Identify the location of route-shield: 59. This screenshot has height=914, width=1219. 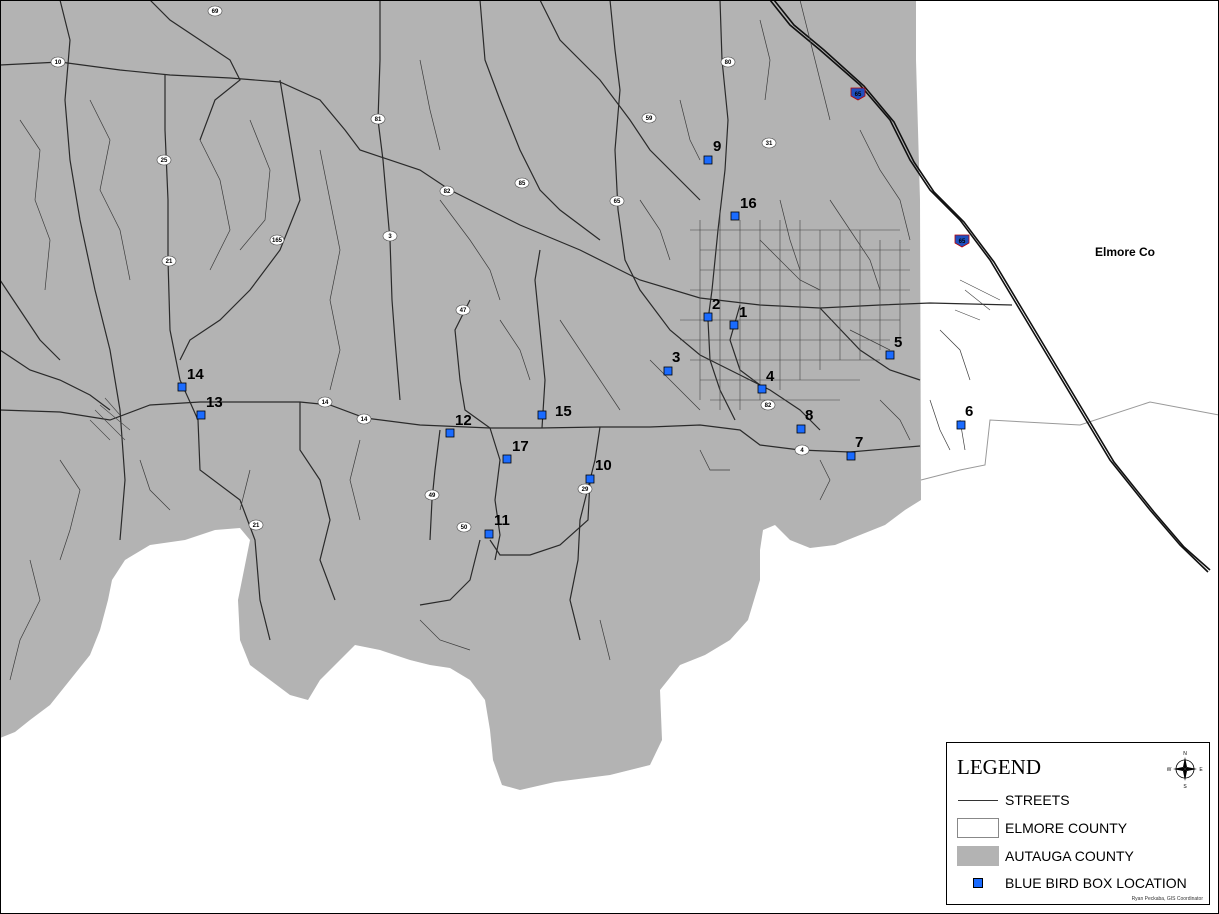
(649, 118).